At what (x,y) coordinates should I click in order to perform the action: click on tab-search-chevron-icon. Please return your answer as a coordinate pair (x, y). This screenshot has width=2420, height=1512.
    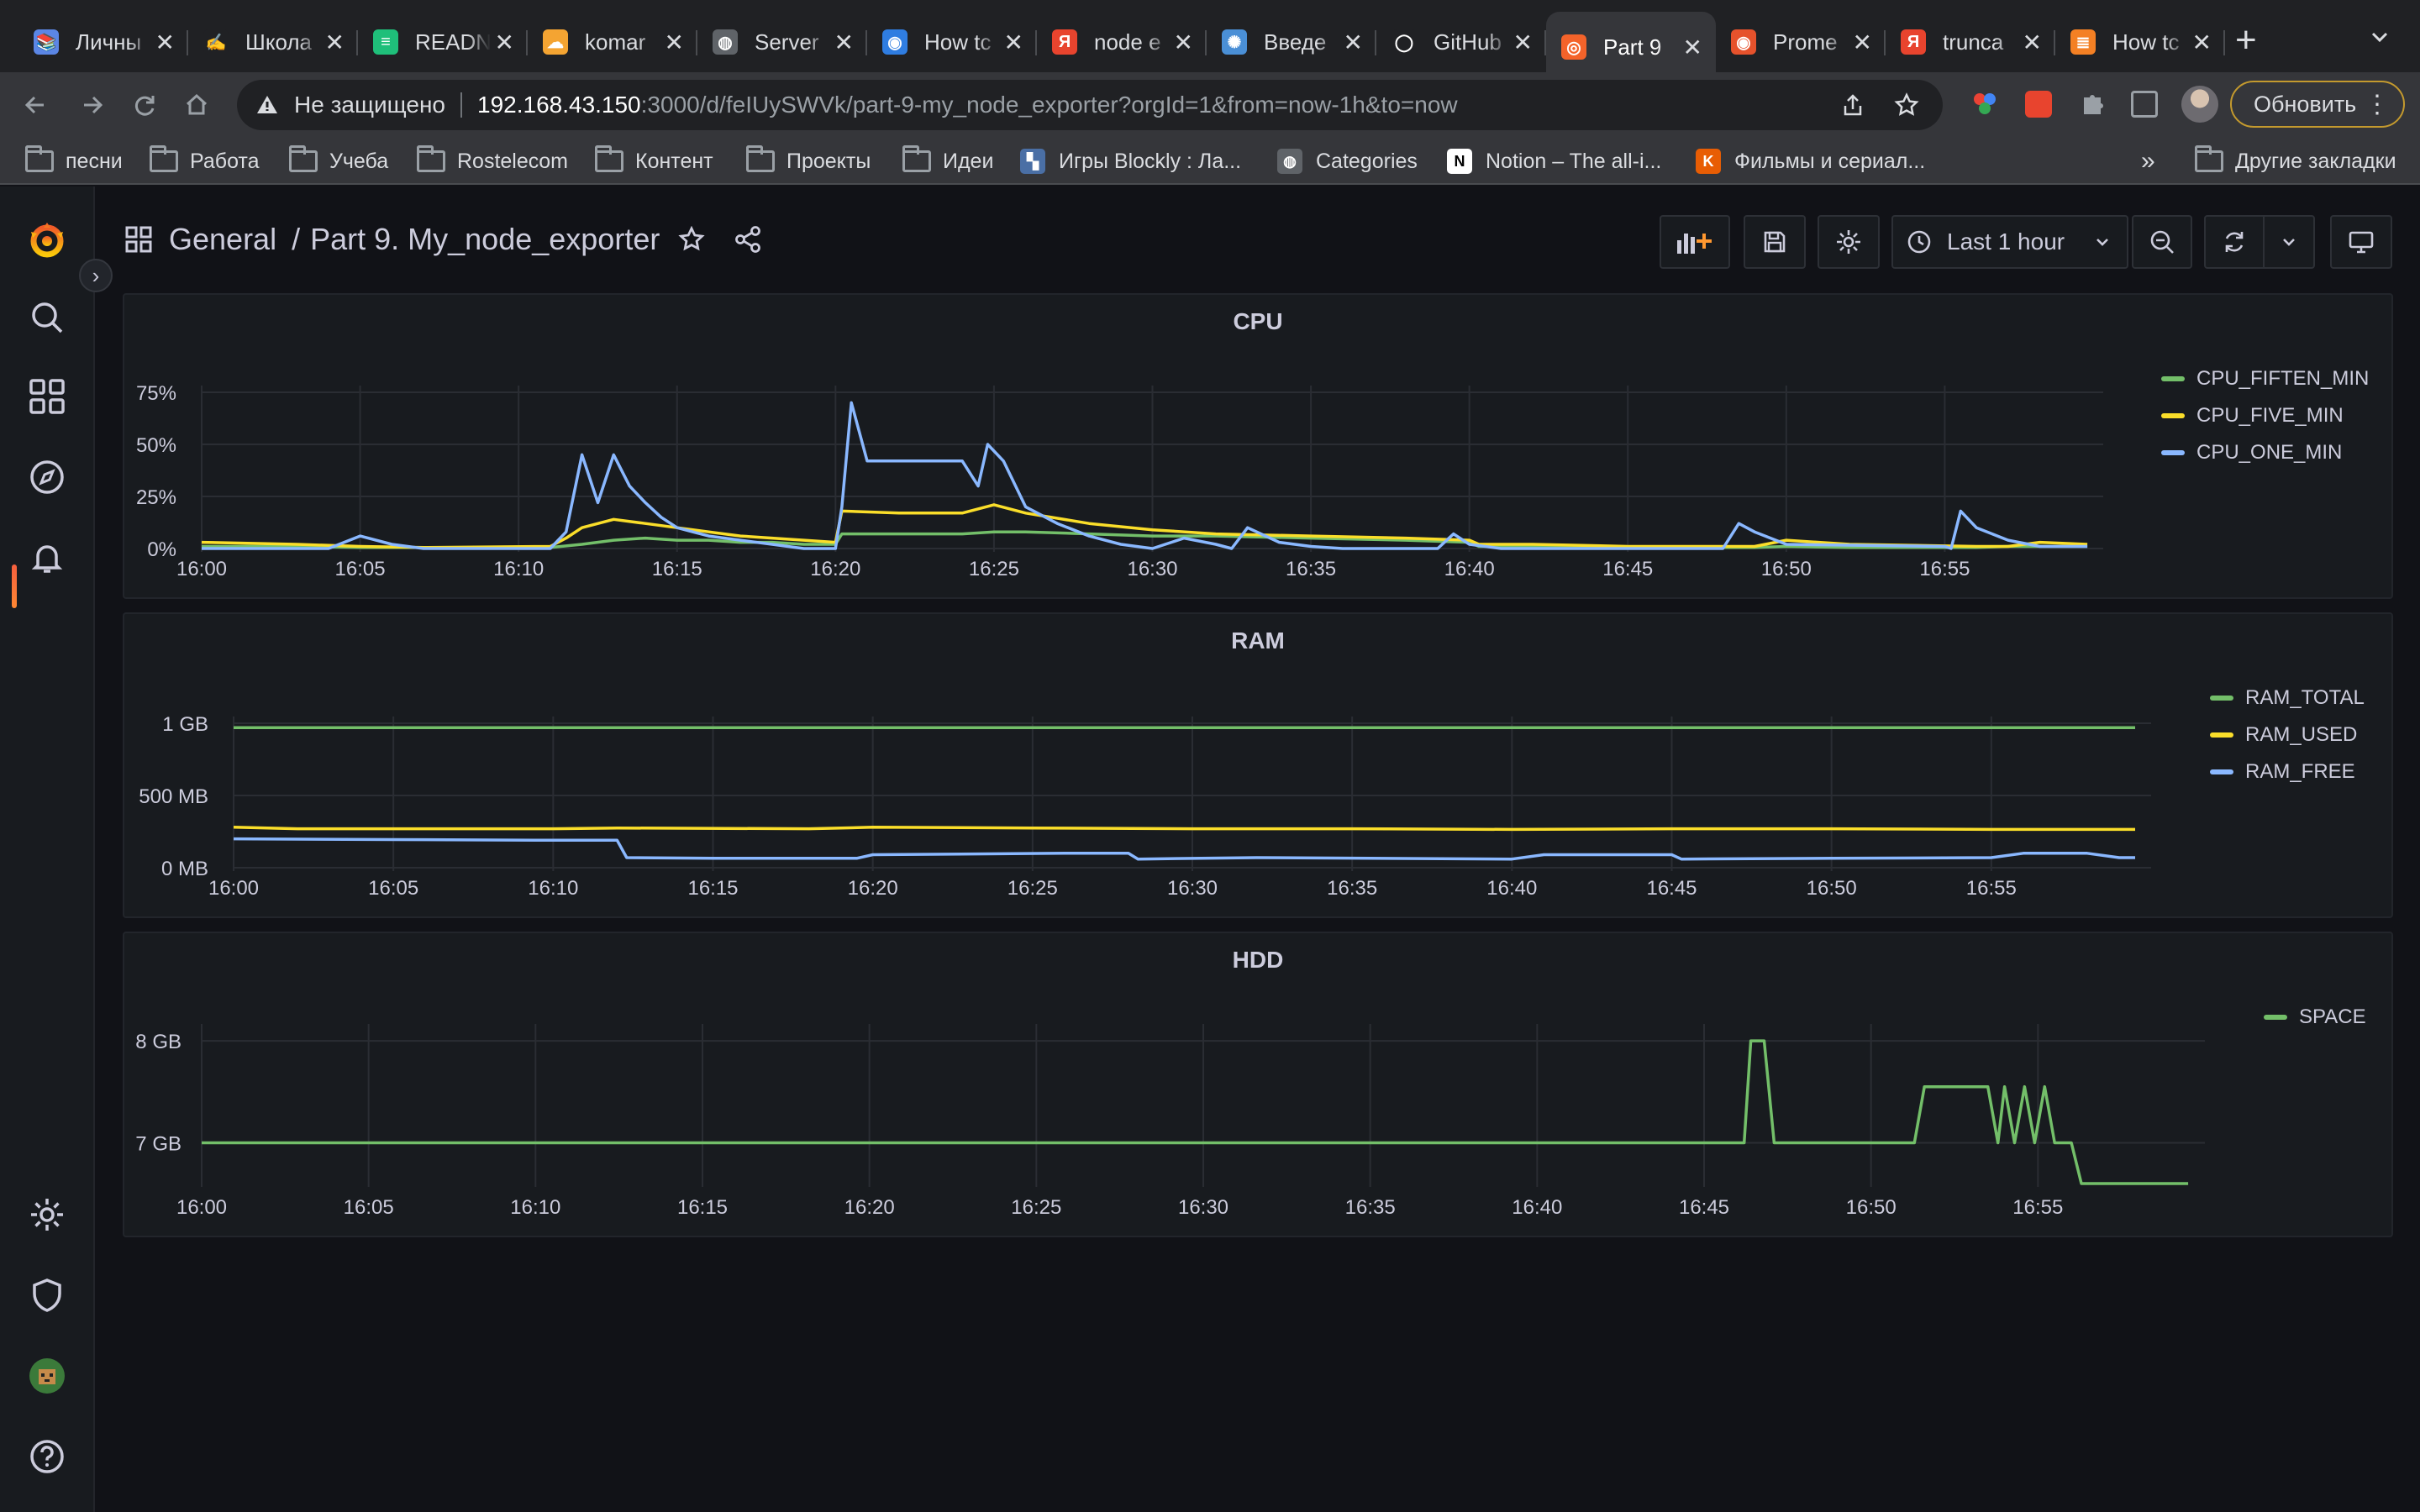
    Looking at the image, I should click on (2381, 37).